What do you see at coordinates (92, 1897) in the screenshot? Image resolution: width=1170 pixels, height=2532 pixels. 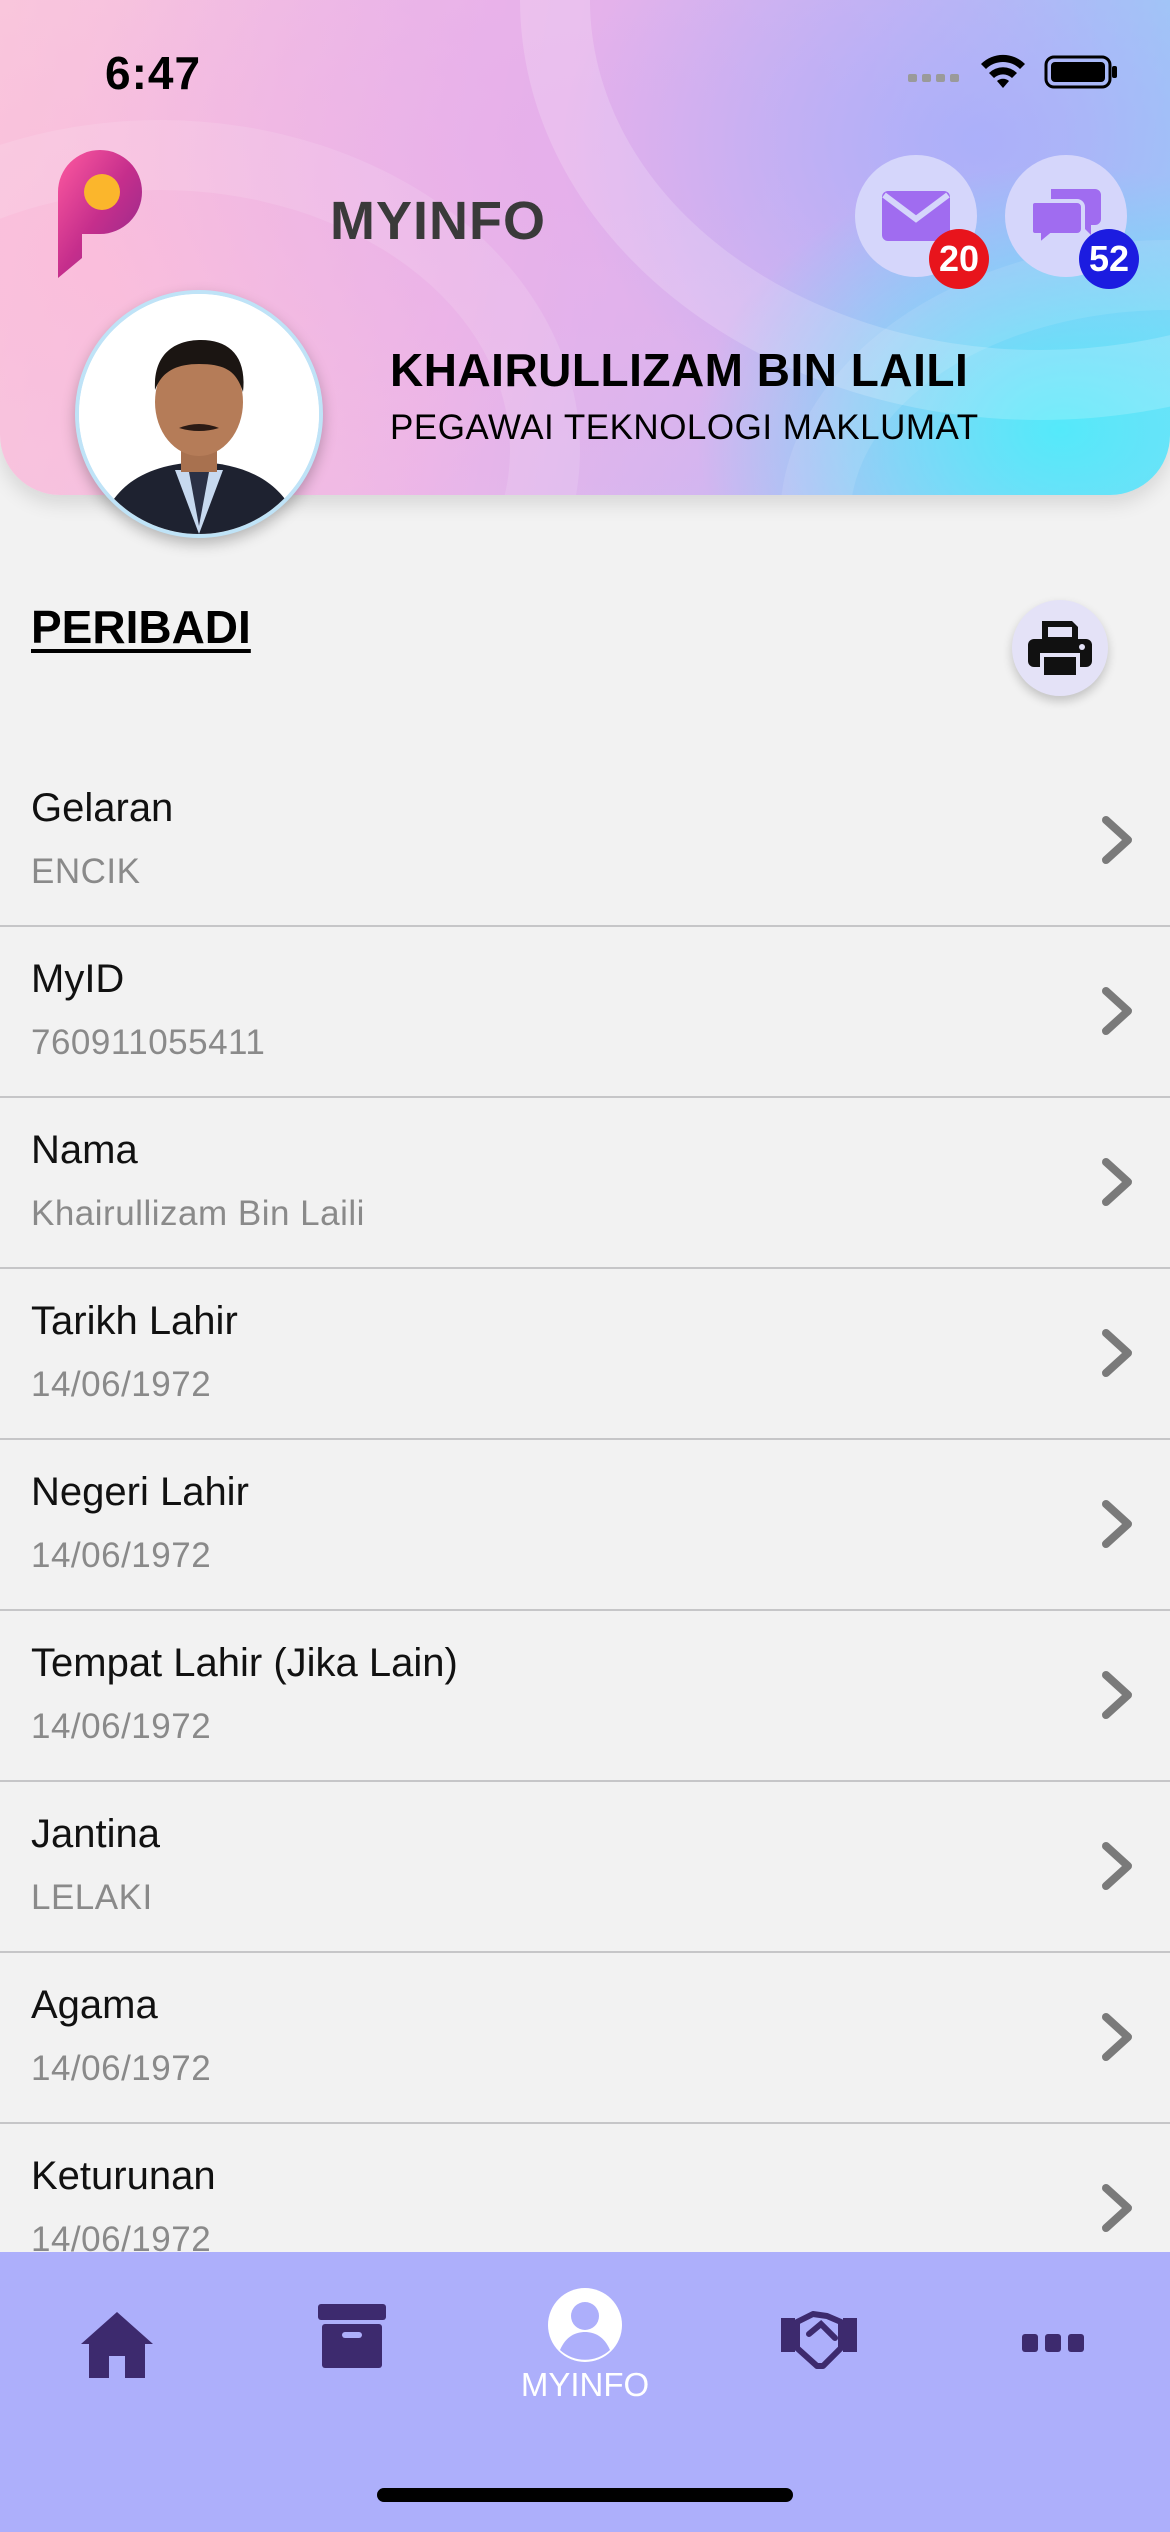 I see `field-value: LELAKI` at bounding box center [92, 1897].